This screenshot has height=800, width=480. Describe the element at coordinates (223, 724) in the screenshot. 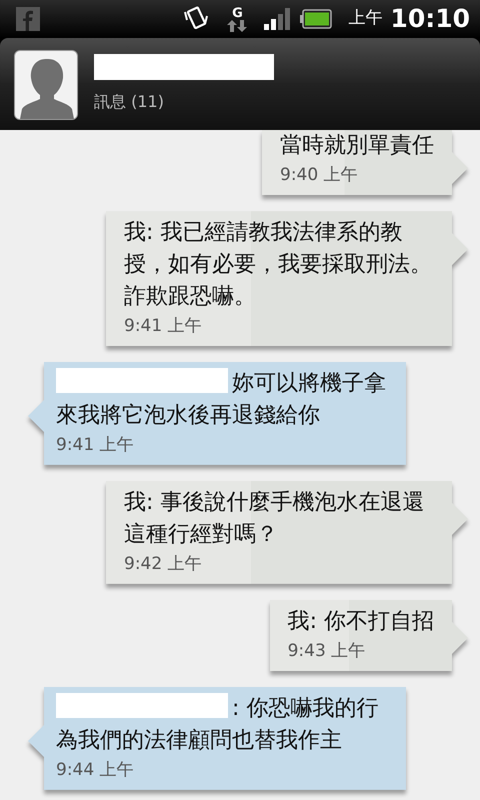

I see `message-text: : 你恐嚇我的行為我們的法律顧問也替我作主` at that location.